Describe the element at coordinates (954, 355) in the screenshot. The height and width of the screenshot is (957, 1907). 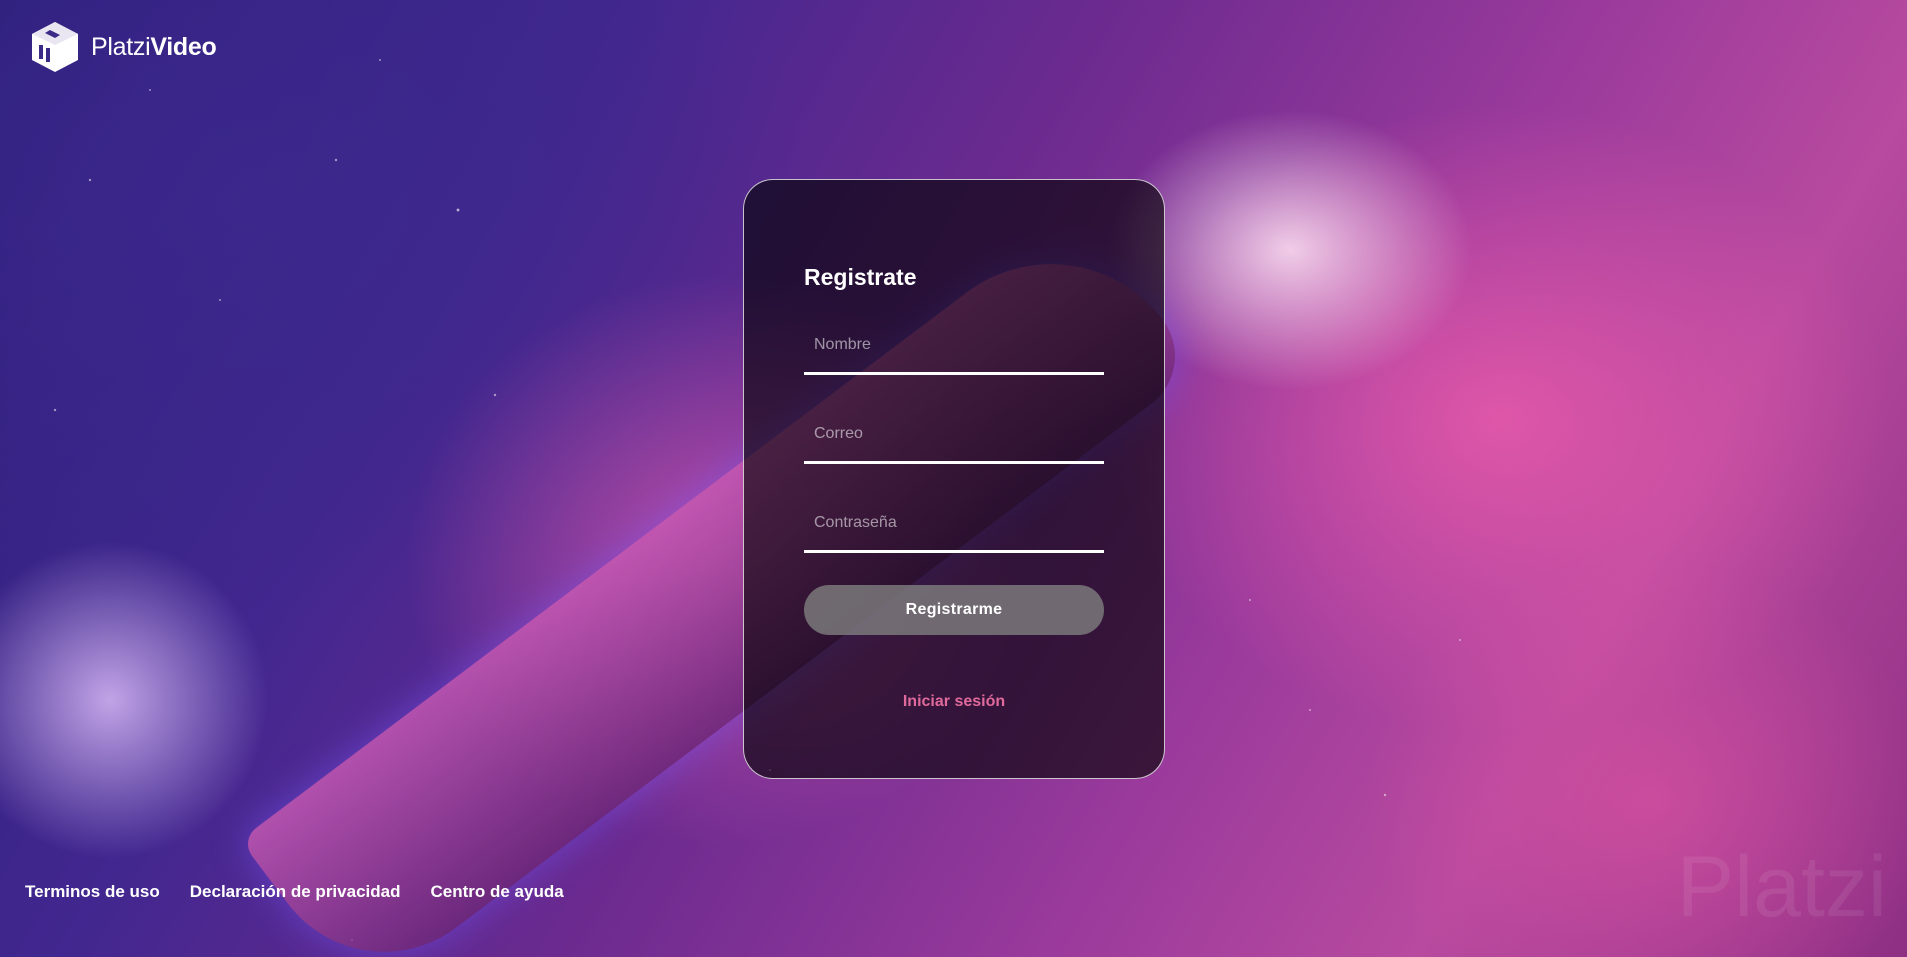
I see `name-input` at that location.